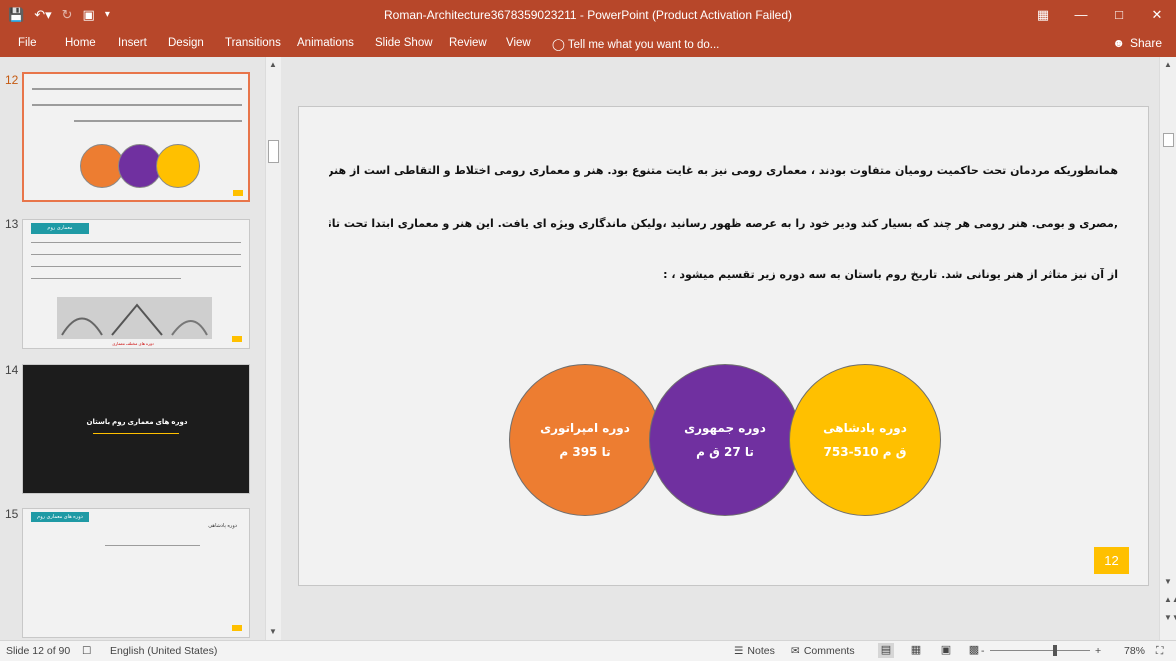 The height and width of the screenshot is (661, 1176). What do you see at coordinates (1111, 560) in the screenshot?
I see `slide-page-number: 12` at bounding box center [1111, 560].